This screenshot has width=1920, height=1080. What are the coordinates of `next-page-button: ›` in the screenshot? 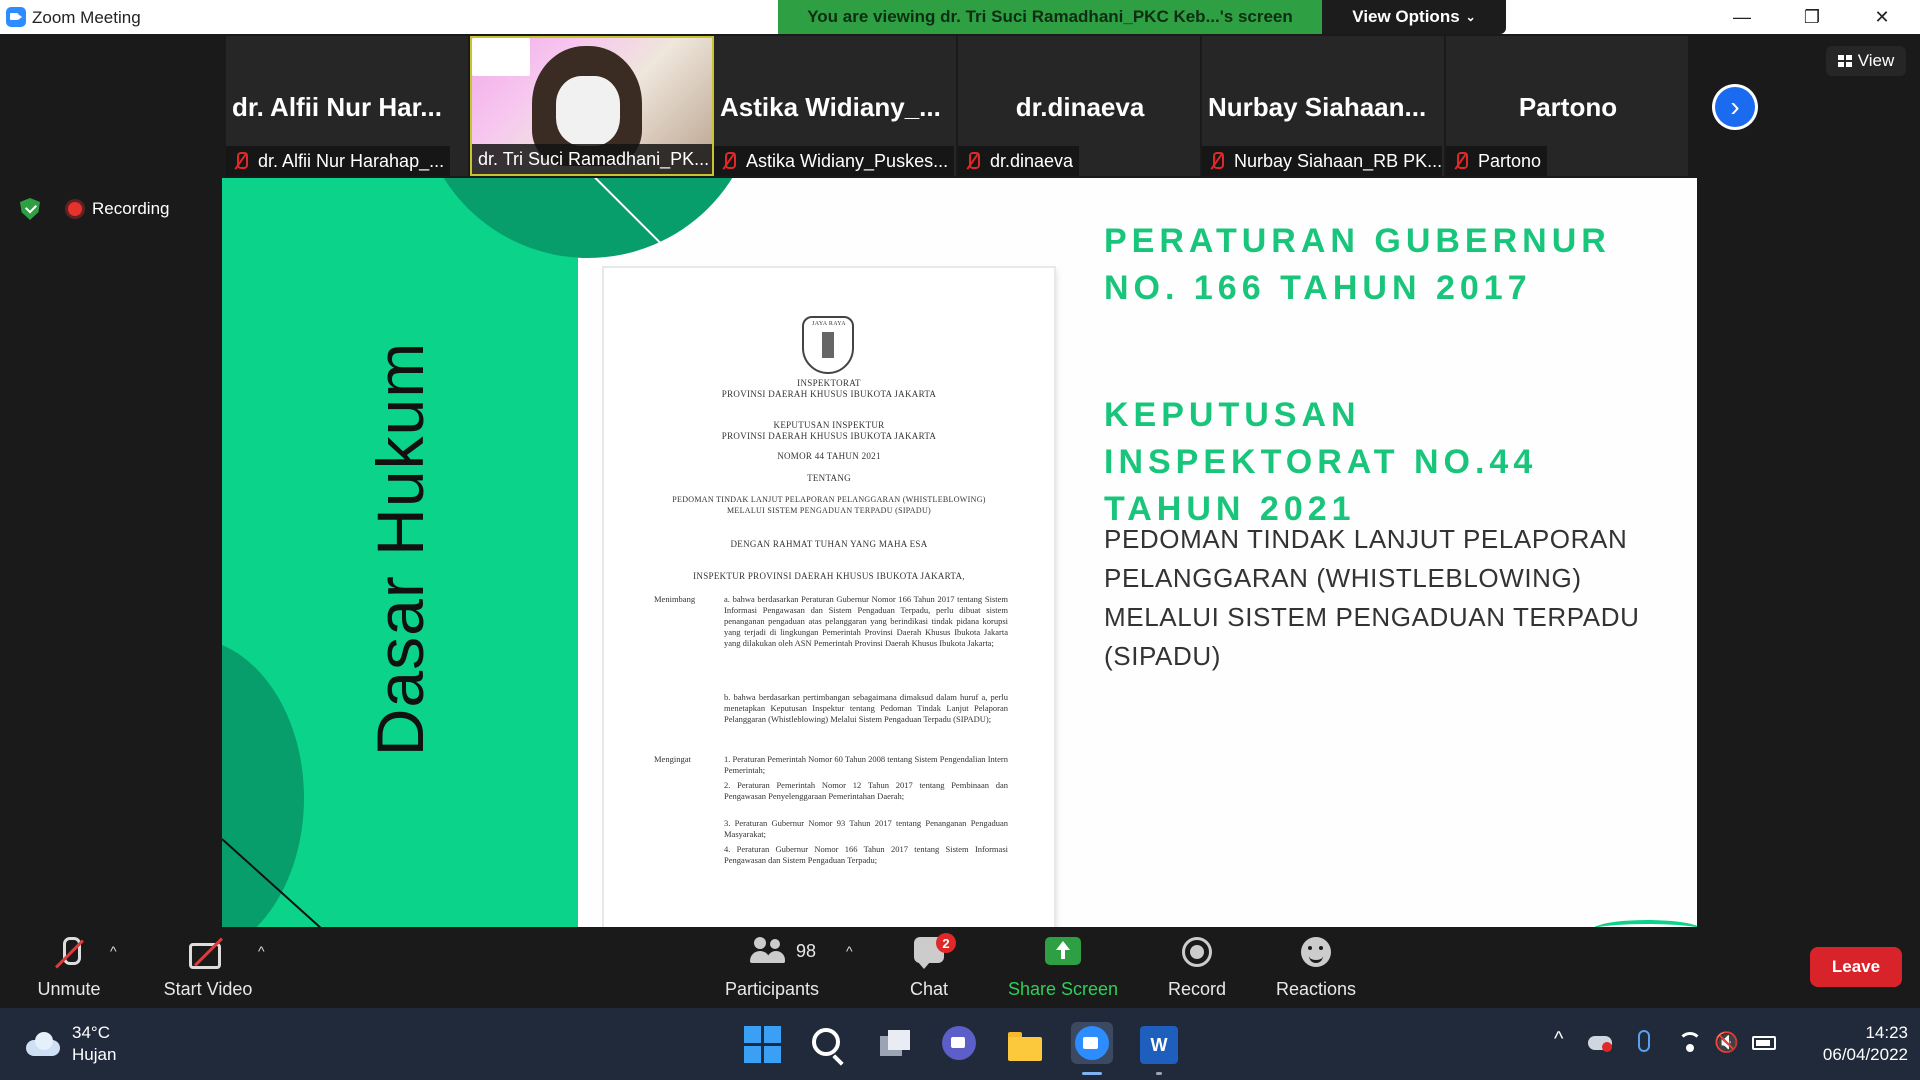 It's located at (1735, 107).